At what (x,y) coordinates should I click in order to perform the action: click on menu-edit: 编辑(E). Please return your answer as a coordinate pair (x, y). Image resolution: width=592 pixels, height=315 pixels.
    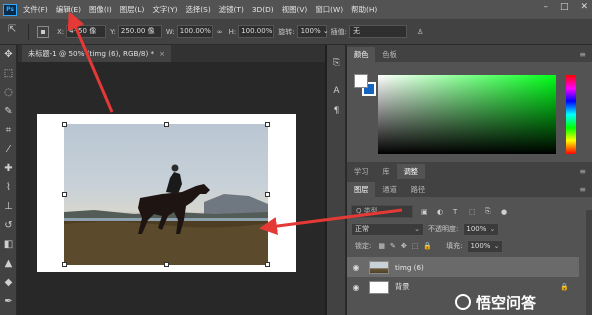
    Looking at the image, I should click on (68, 9).